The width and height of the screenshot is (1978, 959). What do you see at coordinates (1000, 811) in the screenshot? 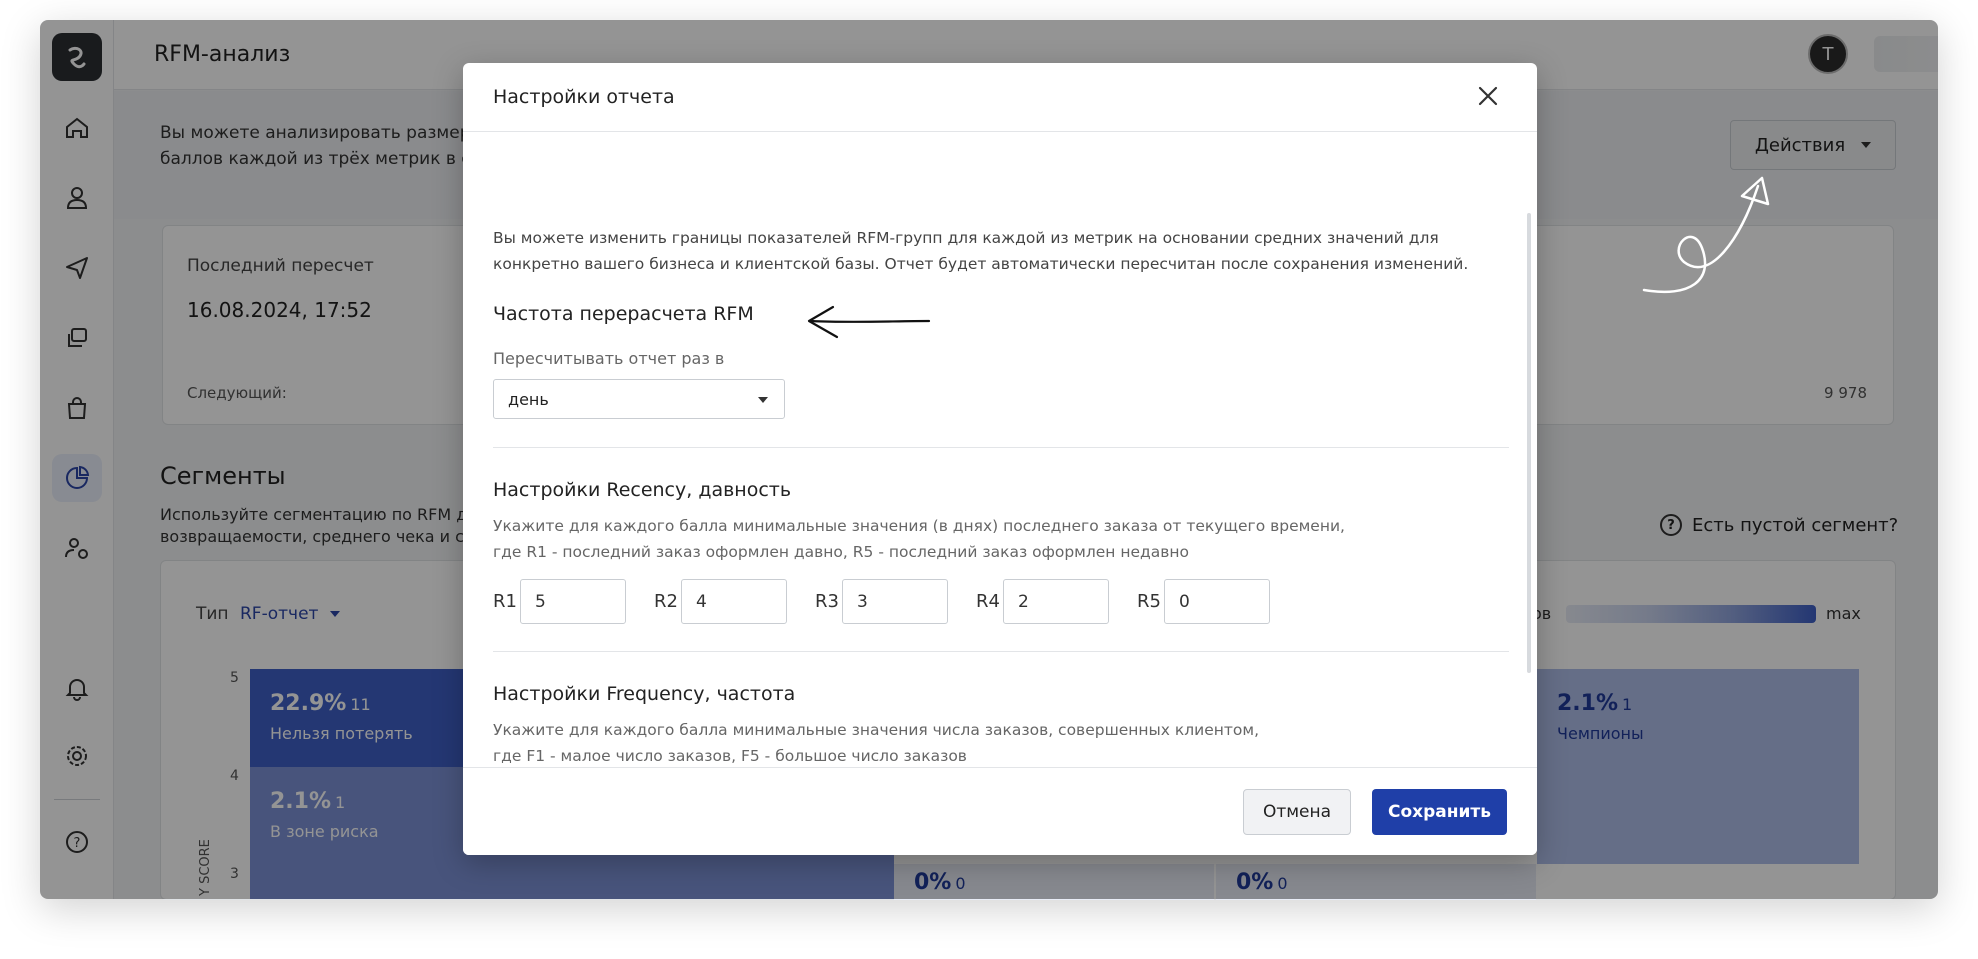
I see `modal-footer: Отмена Сохранить` at bounding box center [1000, 811].